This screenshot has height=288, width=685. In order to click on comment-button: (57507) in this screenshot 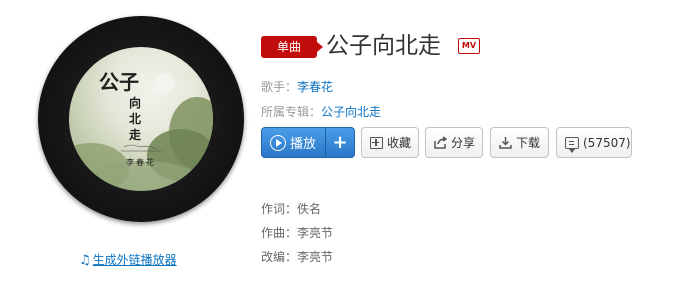, I will do `click(594, 142)`.